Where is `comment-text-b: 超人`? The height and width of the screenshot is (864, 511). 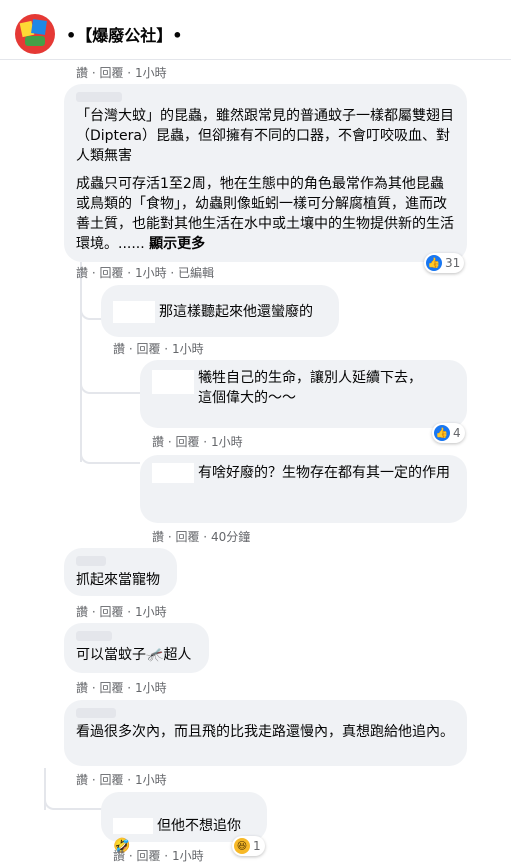 comment-text-b: 超人 is located at coordinates (177, 655).